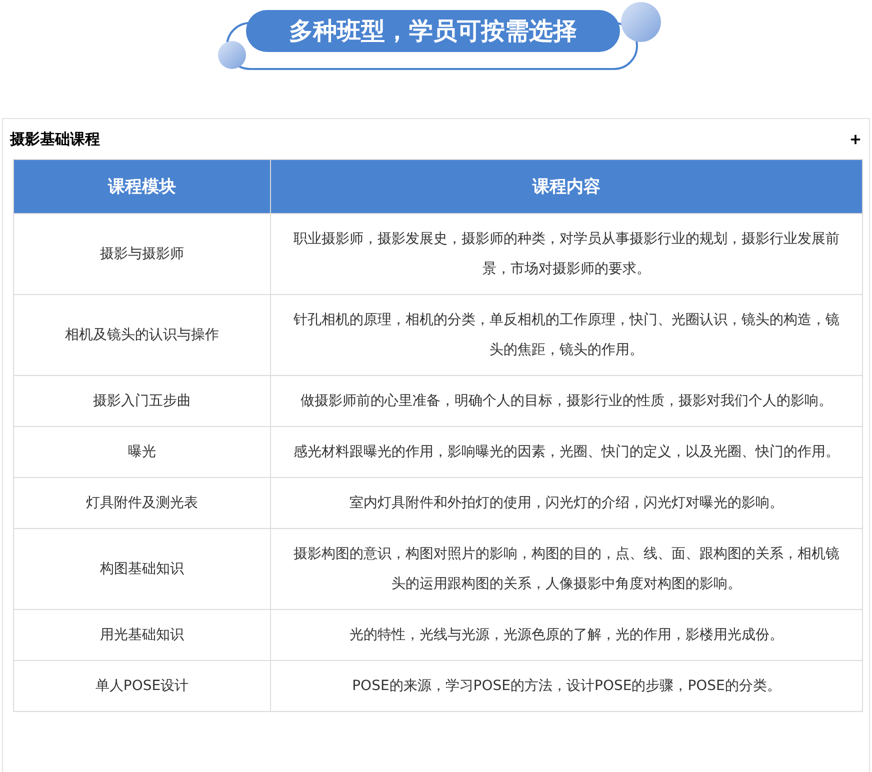 This screenshot has height=772, width=872. Describe the element at coordinates (433, 31) in the screenshot. I see `banner-title: 多种班型，学员可按需选择` at that location.